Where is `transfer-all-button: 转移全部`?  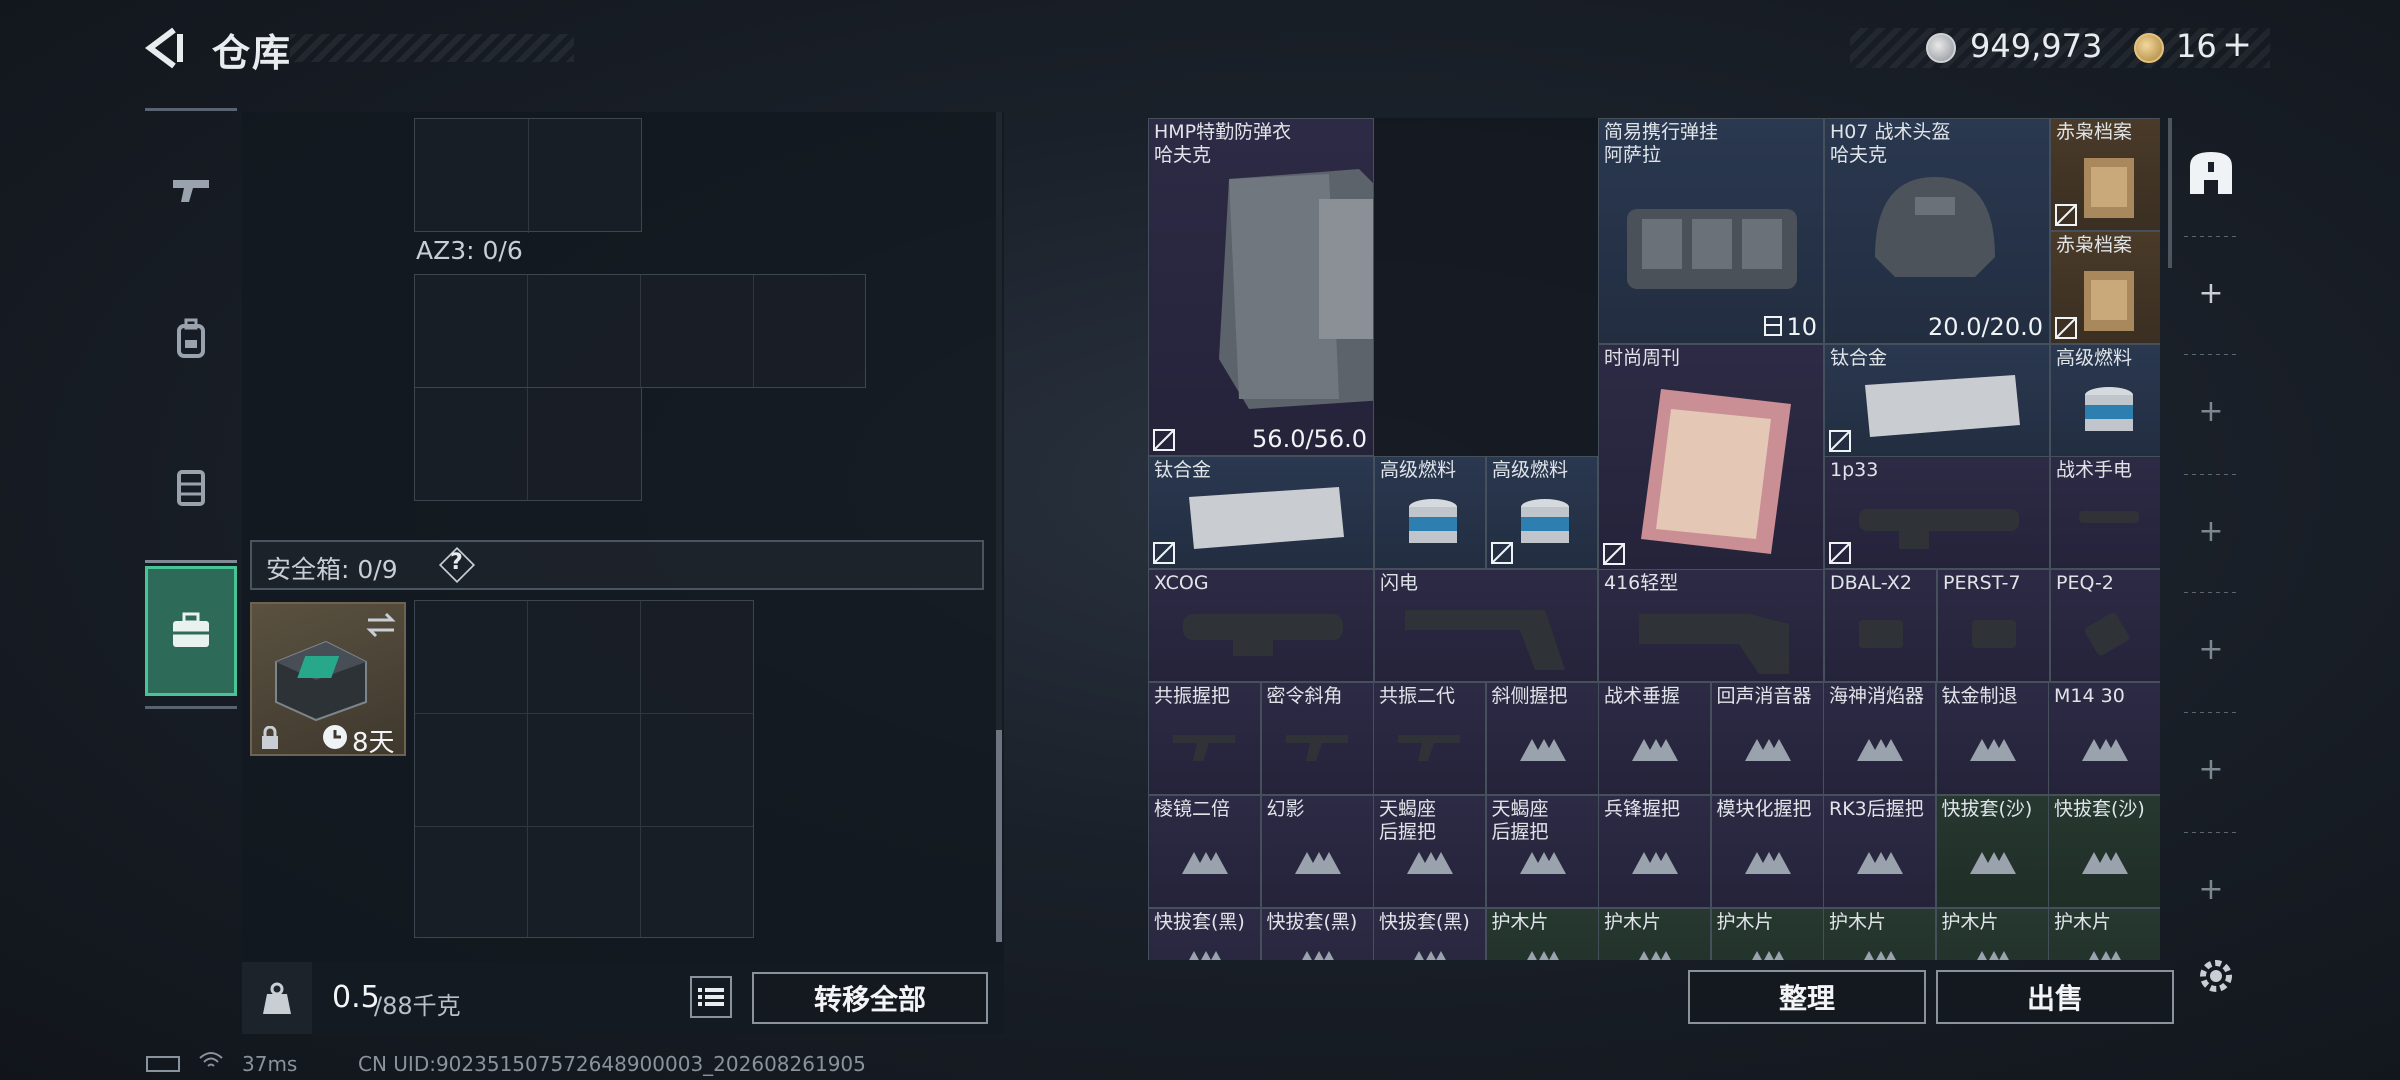
transfer-all-button: 转移全部 is located at coordinates (870, 998).